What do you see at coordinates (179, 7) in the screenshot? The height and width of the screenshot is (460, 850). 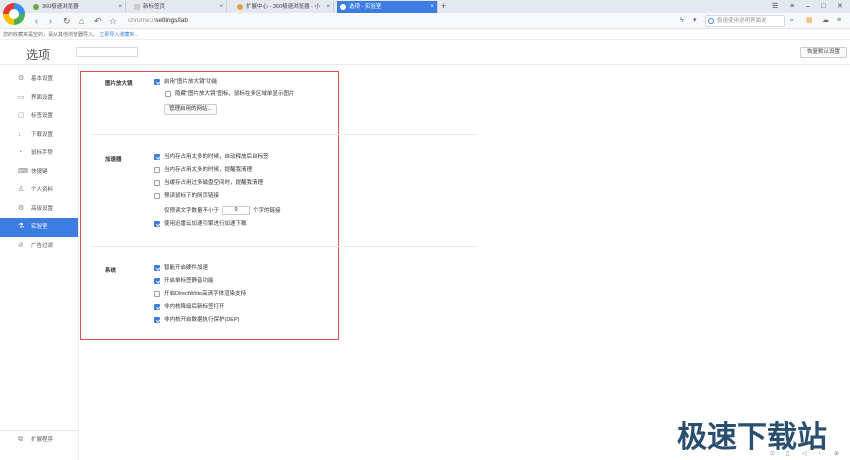 I see `tab-newtab: 新标签页 ×` at bounding box center [179, 7].